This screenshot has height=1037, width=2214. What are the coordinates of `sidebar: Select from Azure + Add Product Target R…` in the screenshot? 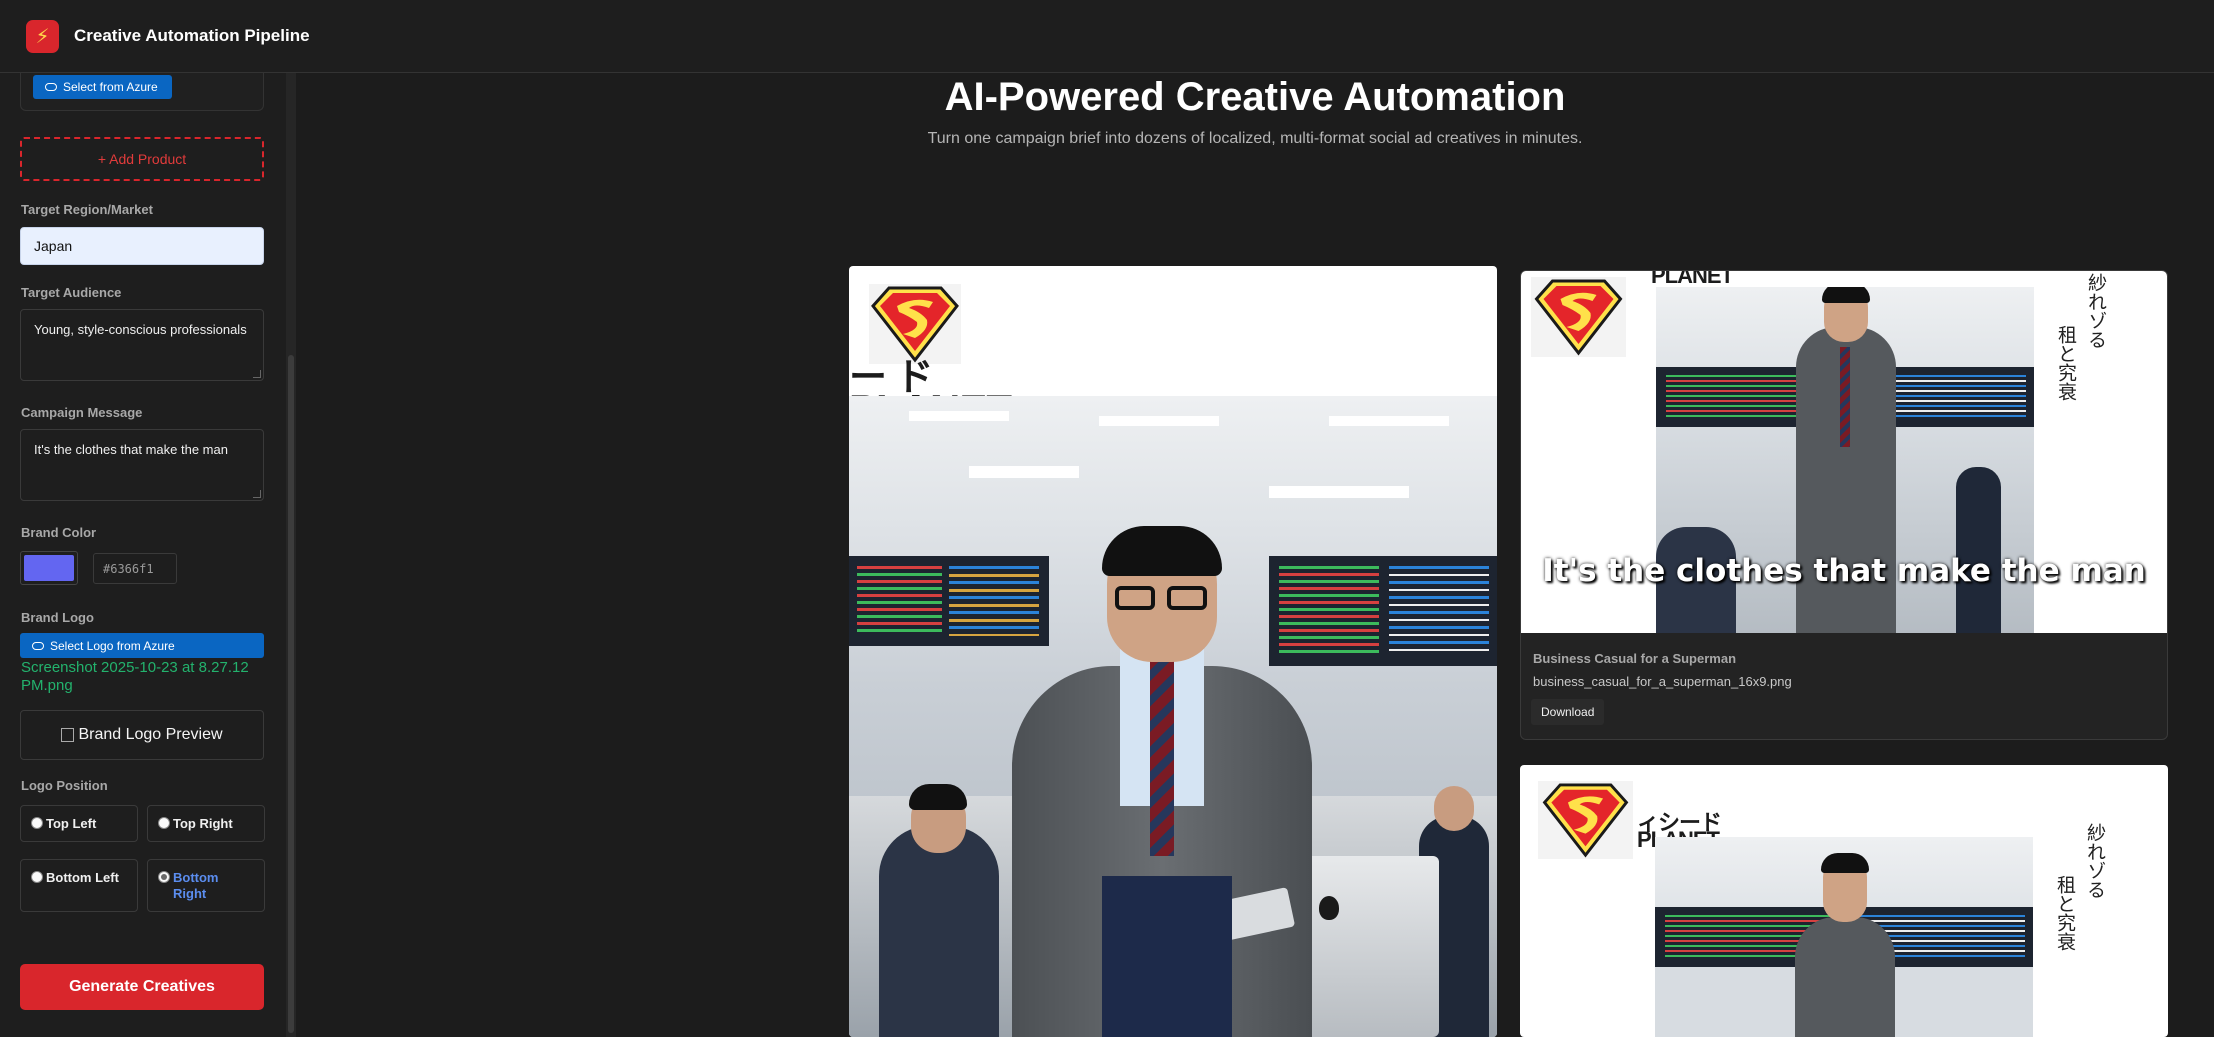 It's located at (143, 555).